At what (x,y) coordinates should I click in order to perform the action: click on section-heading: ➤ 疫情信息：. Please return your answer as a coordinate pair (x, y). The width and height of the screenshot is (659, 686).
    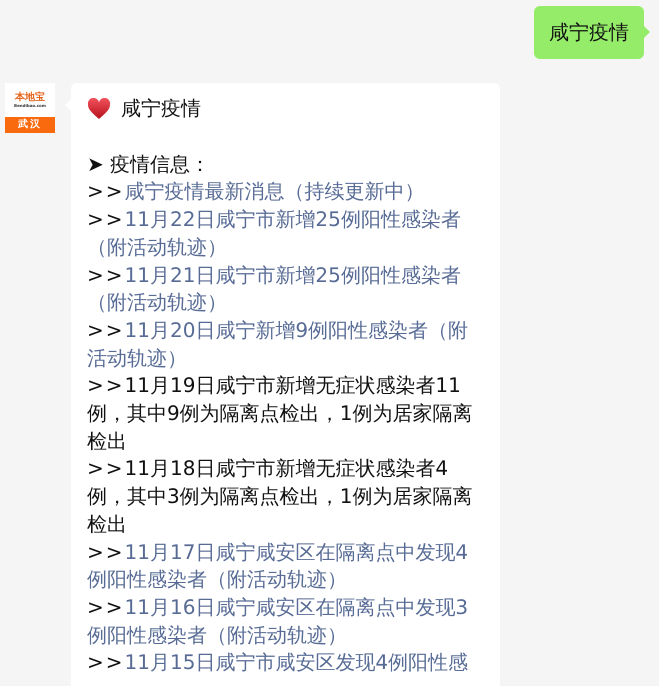
    Looking at the image, I should click on (149, 164).